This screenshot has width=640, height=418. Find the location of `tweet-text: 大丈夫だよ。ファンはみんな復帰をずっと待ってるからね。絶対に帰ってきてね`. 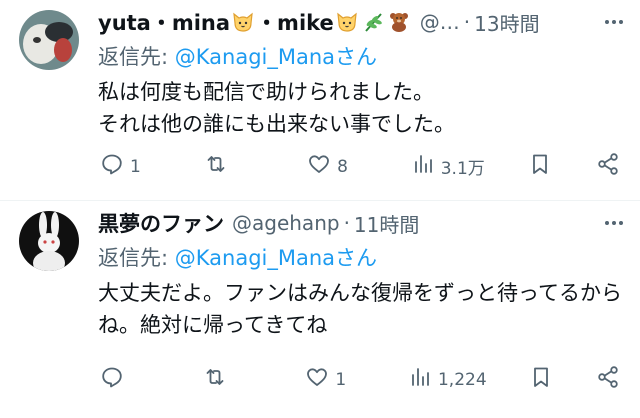

tweet-text: 大丈夫だよ。ファンはみんな復帰をずっと待ってるからね。絶対に帰ってきてね is located at coordinates (360, 309).